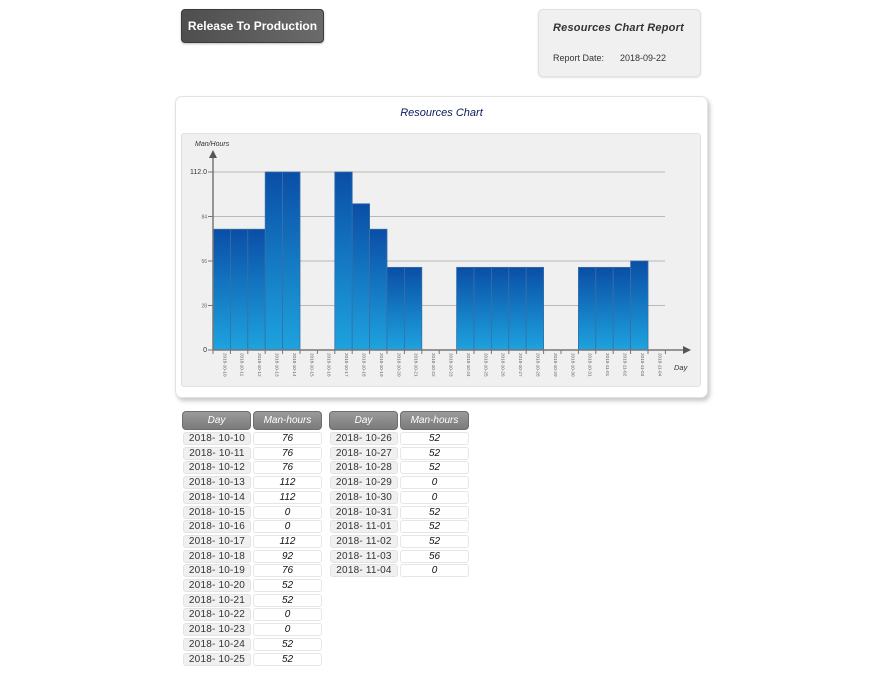 The width and height of the screenshot is (889, 684). What do you see at coordinates (364, 556) in the screenshot?
I see `table-cell-day: 2018- 11-03` at bounding box center [364, 556].